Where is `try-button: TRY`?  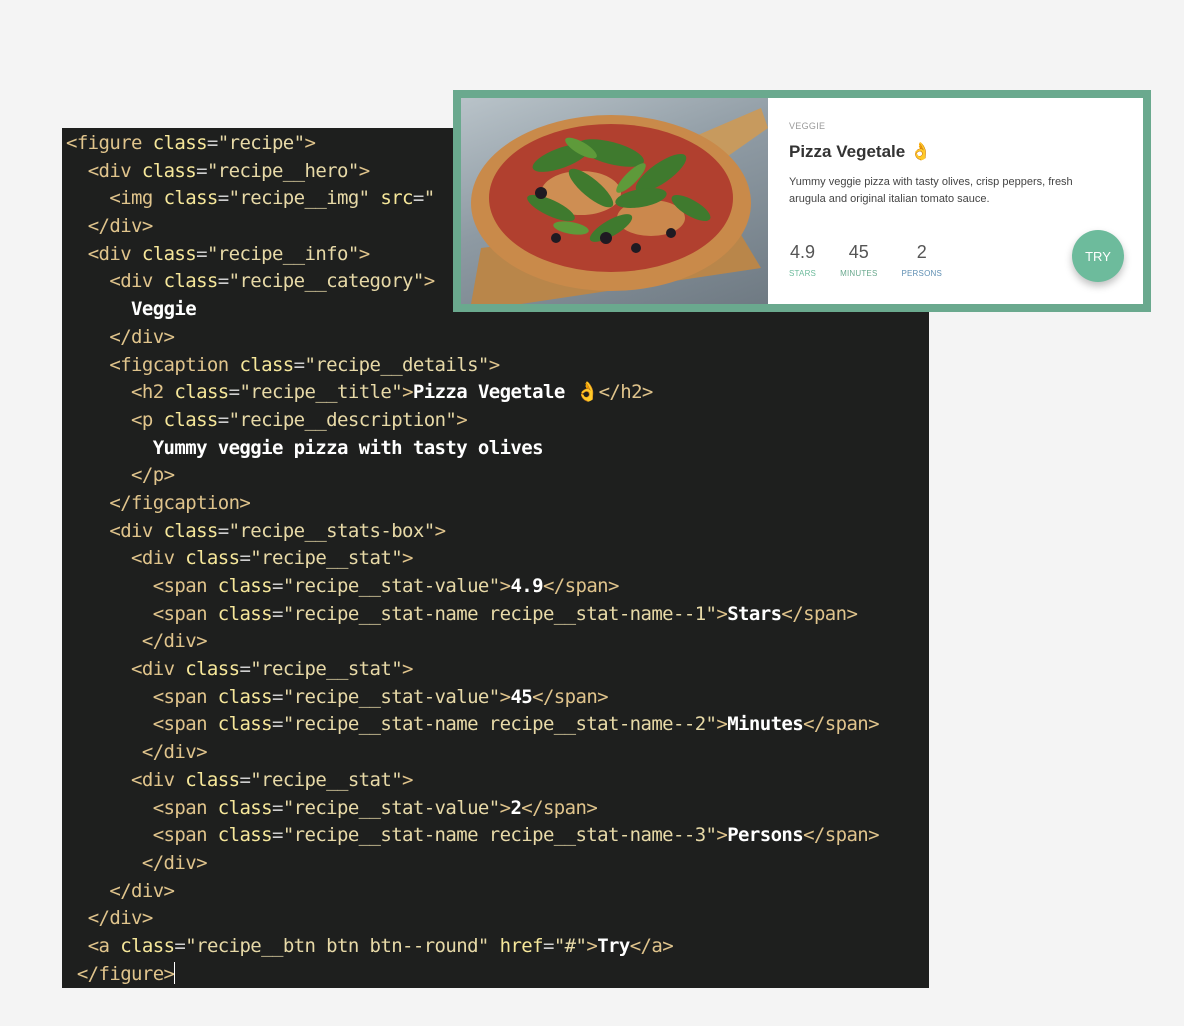
try-button: TRY is located at coordinates (1098, 256).